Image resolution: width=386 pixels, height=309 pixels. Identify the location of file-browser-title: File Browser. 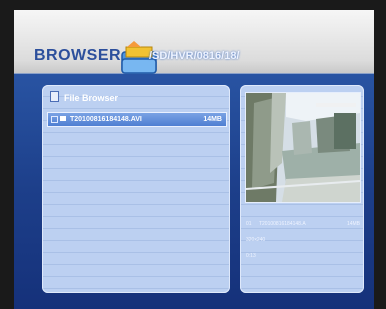
(91, 98).